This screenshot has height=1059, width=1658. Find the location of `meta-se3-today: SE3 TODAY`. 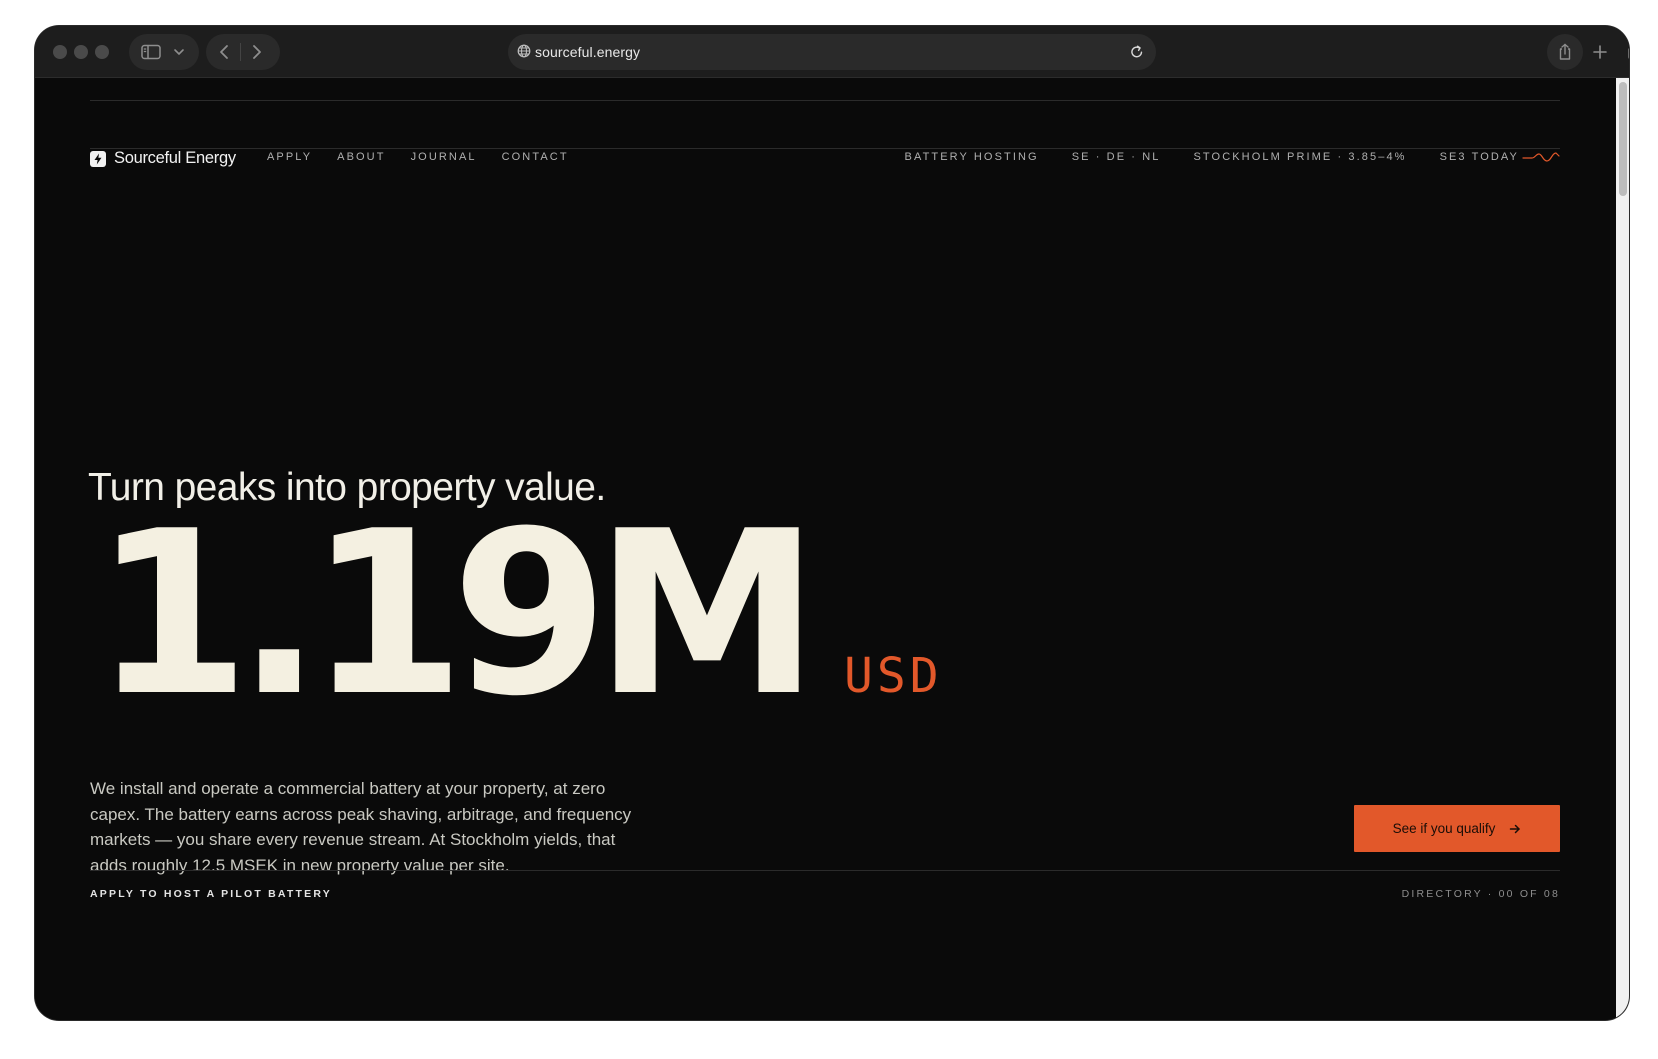

meta-se3-today: SE3 TODAY is located at coordinates (1500, 157).